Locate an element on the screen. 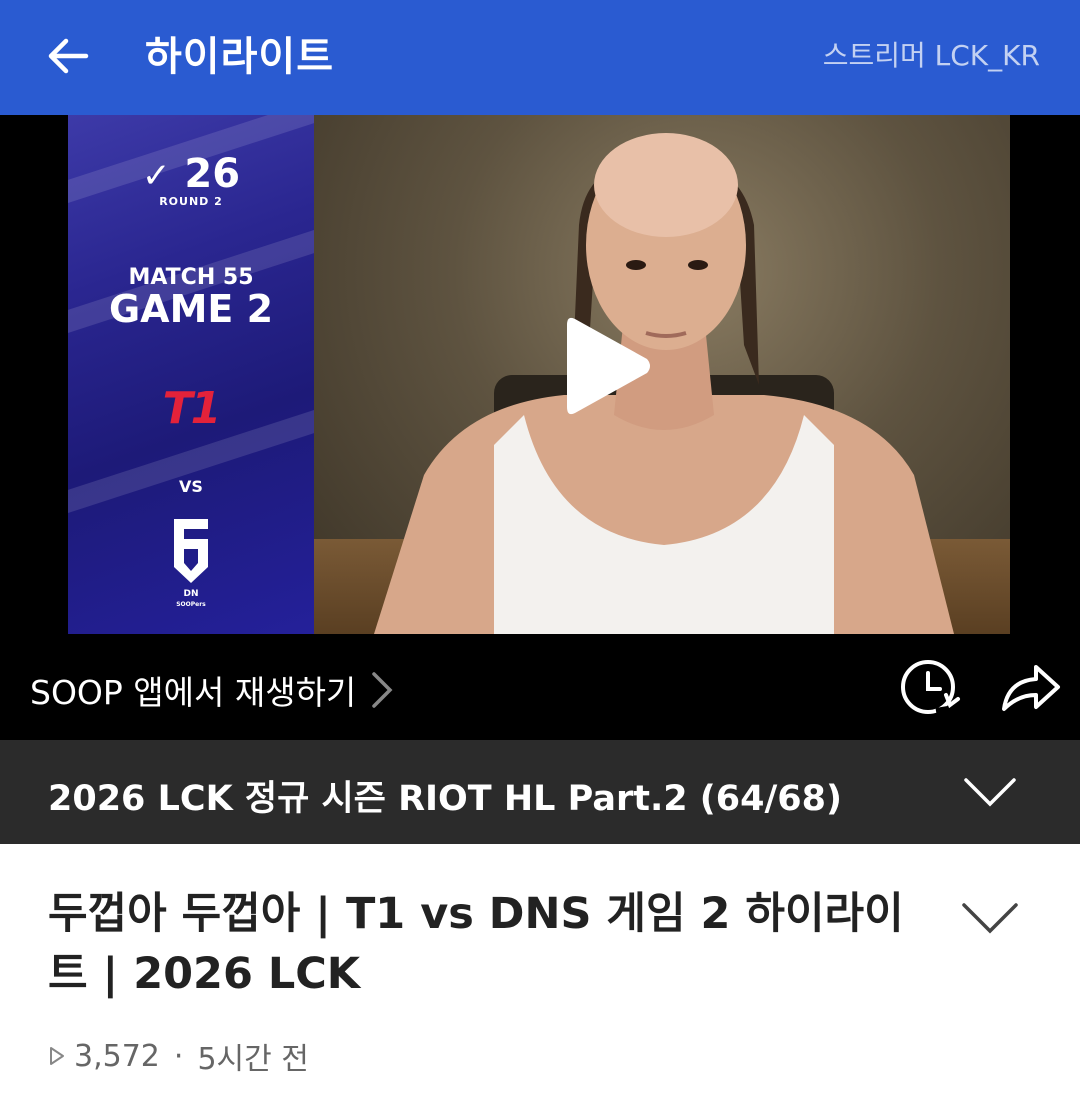 Image resolution: width=1080 pixels, height=1094 pixels. view-count: 3,572 is located at coordinates (117, 1056).